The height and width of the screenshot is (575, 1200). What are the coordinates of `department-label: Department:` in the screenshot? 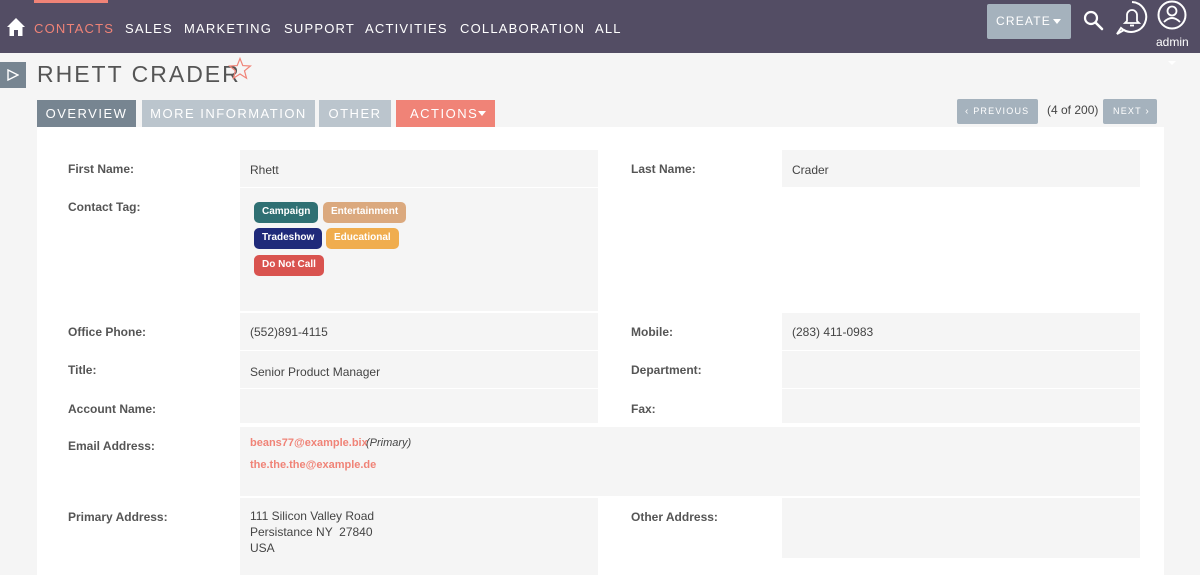 It's located at (666, 370).